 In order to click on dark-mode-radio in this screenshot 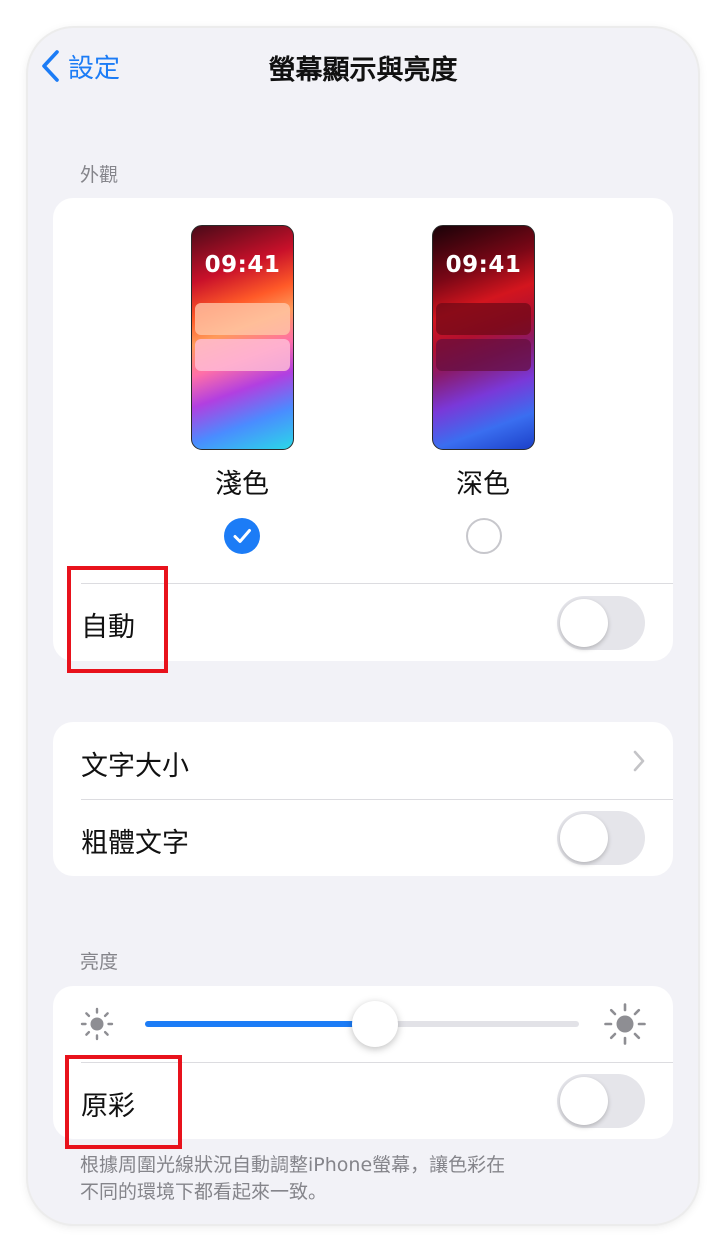, I will do `click(484, 536)`.